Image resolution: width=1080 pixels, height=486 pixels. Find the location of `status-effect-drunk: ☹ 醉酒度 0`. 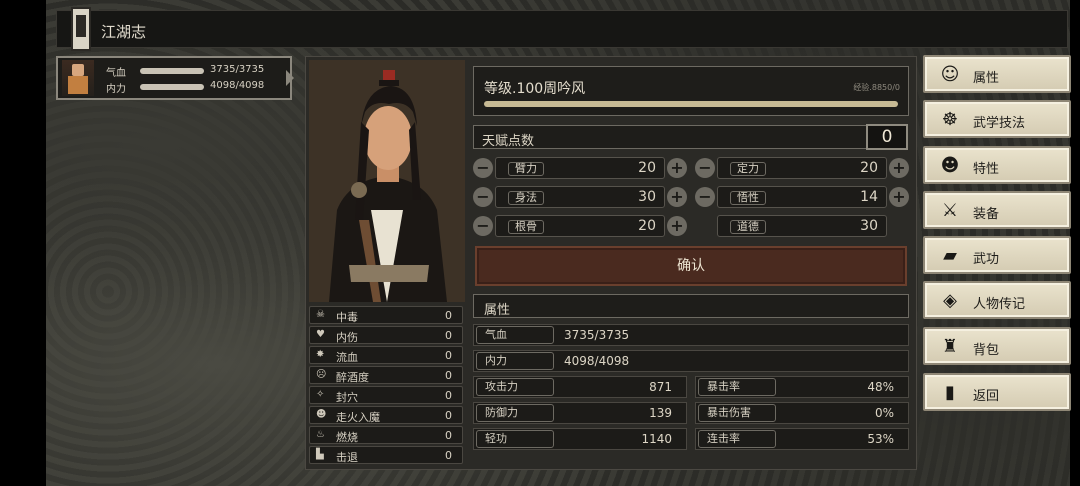

status-effect-drunk: ☹ 醉酒度 0 is located at coordinates (386, 375).